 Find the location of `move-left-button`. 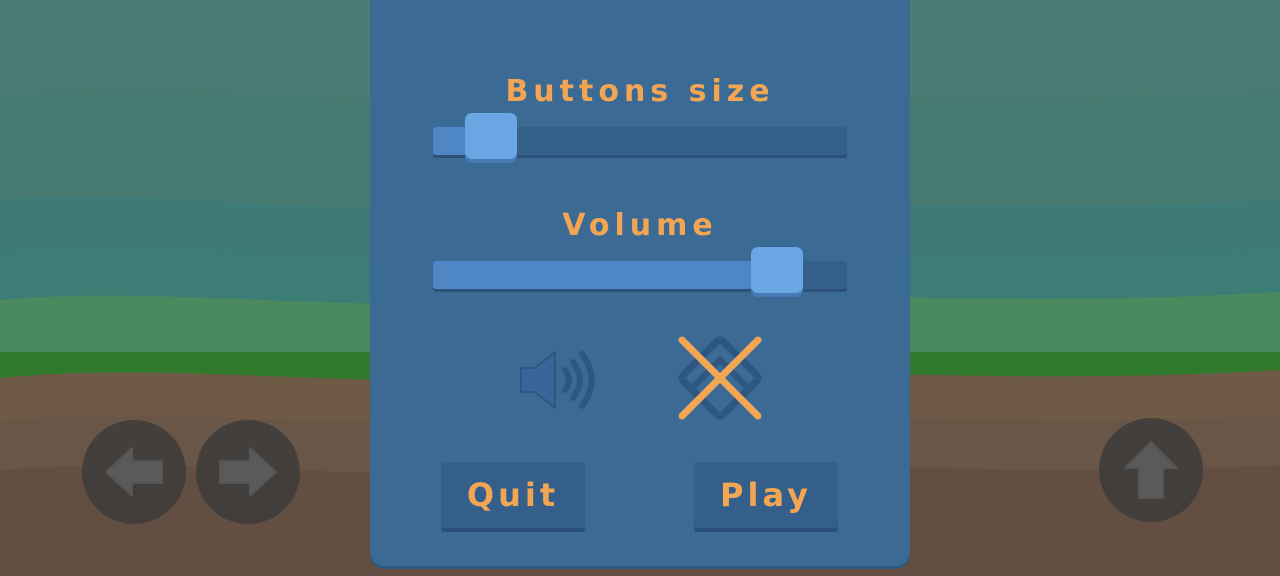

move-left-button is located at coordinates (134, 472).